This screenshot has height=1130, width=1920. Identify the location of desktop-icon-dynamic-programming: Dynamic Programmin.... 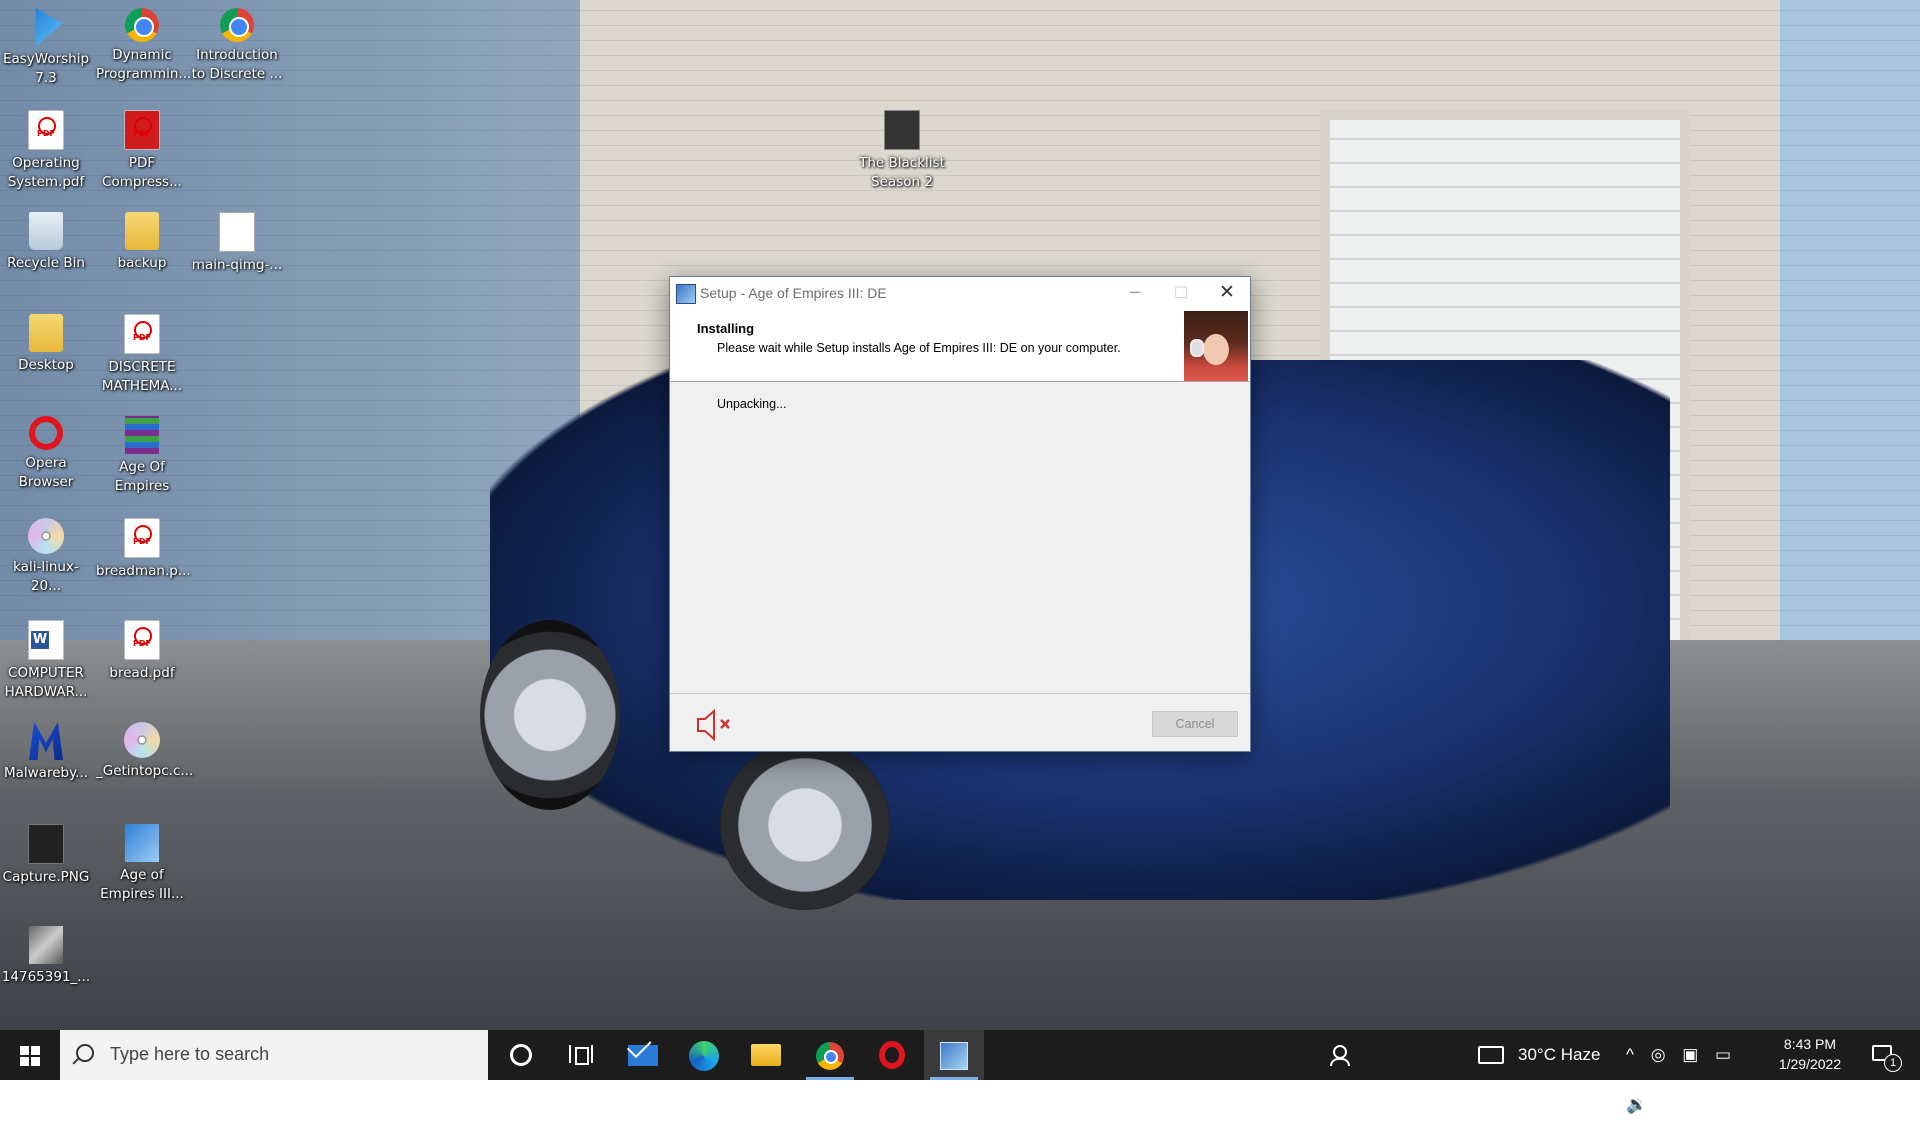
(144, 46).